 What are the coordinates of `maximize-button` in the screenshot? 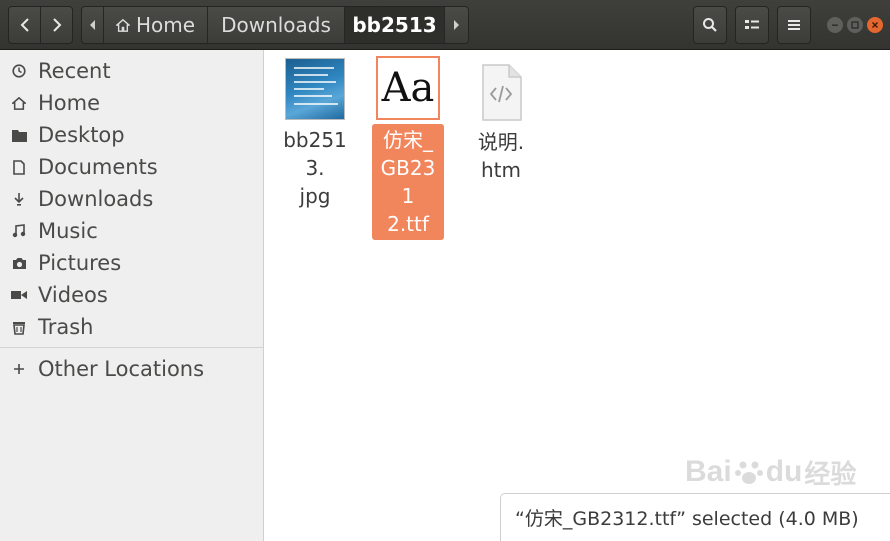 It's located at (855, 25).